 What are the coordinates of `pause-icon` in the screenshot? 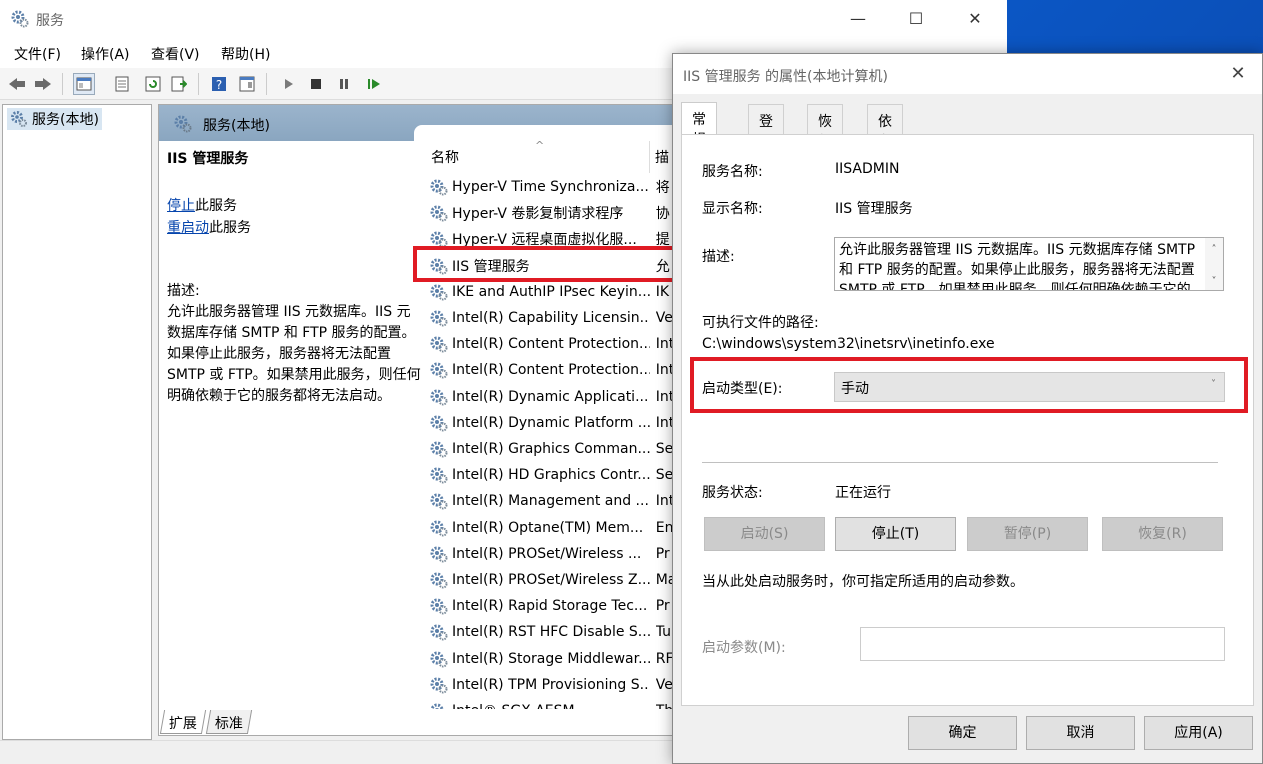 It's located at (344, 84).